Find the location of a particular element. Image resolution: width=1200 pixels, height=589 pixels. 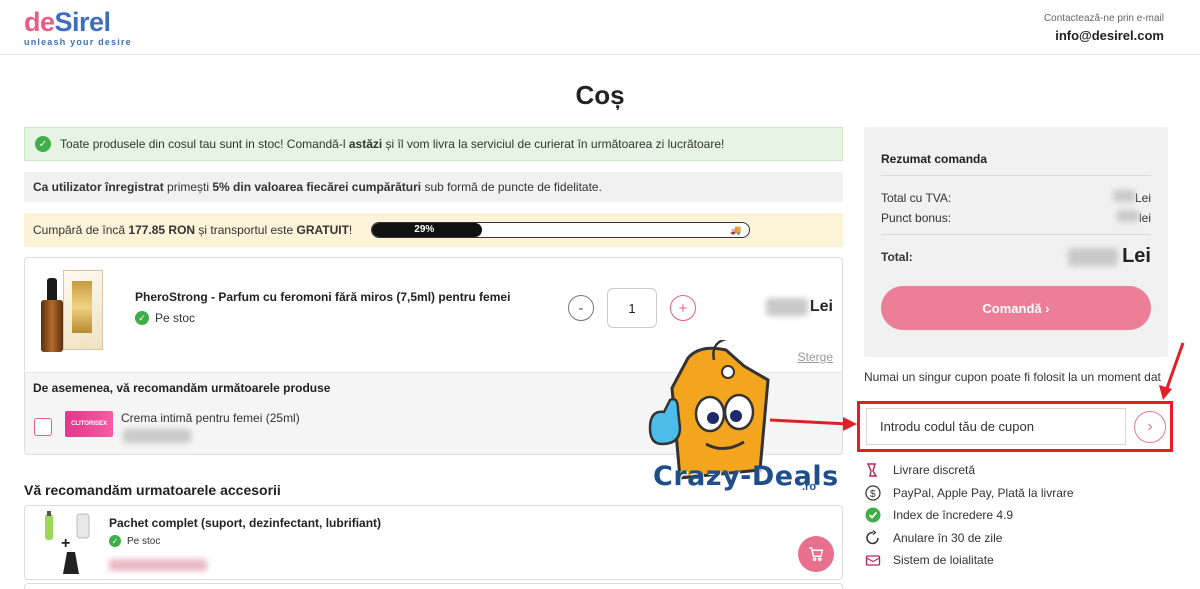

arrow-head-vertical is located at coordinates (1165, 392).